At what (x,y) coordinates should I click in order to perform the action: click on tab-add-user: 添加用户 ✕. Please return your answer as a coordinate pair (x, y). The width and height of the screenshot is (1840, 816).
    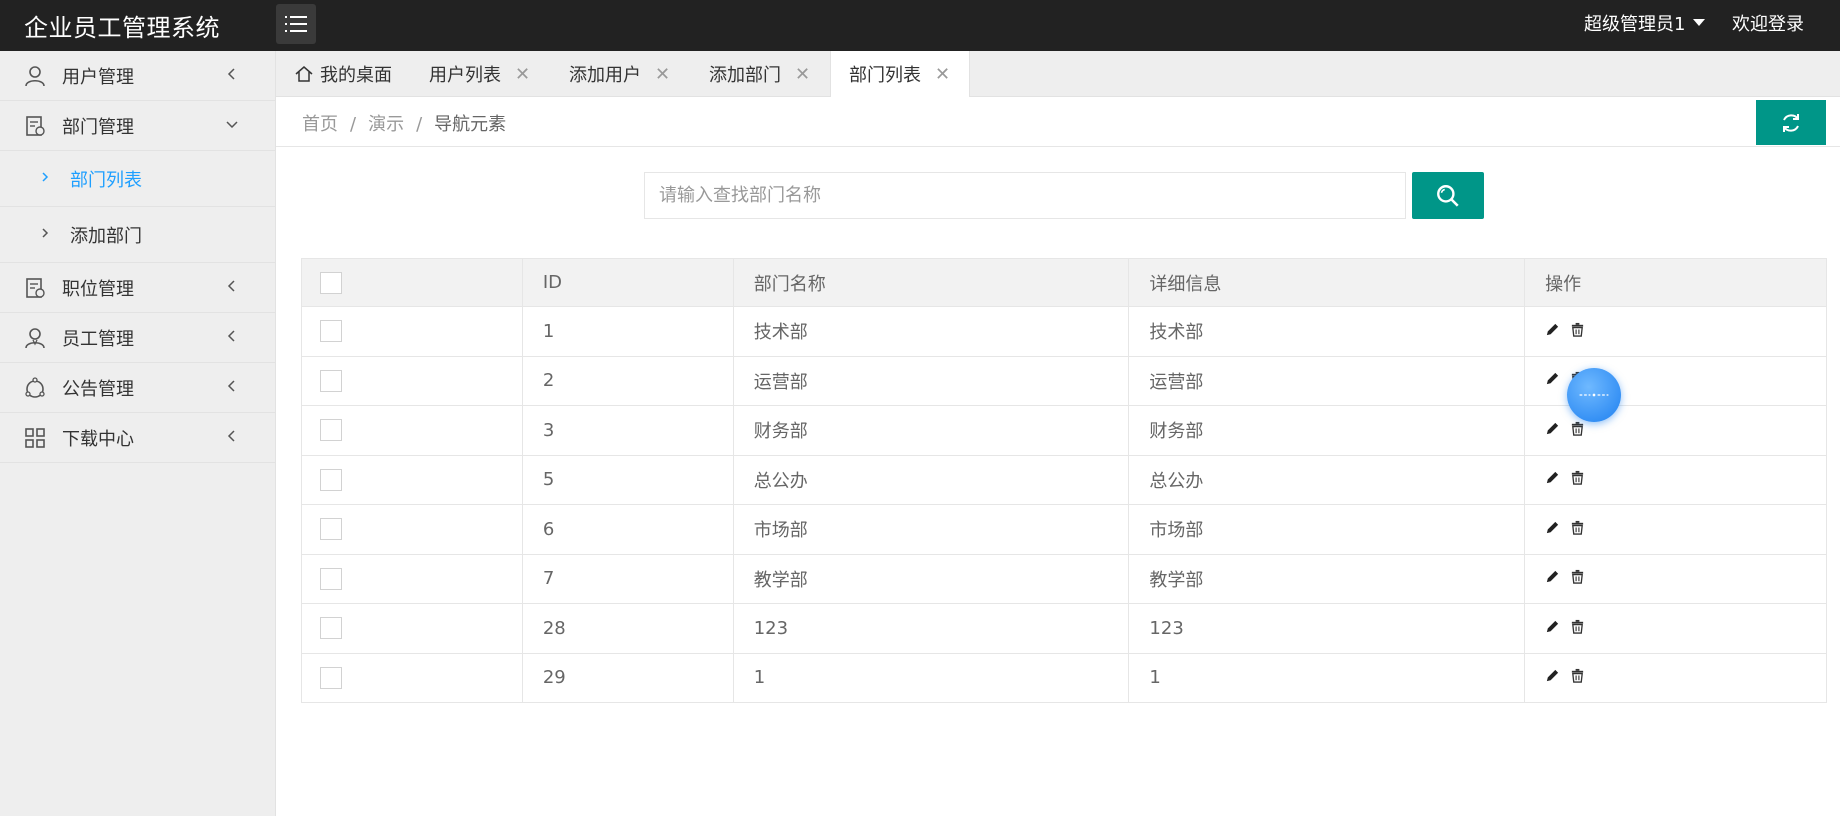
    Looking at the image, I should click on (619, 74).